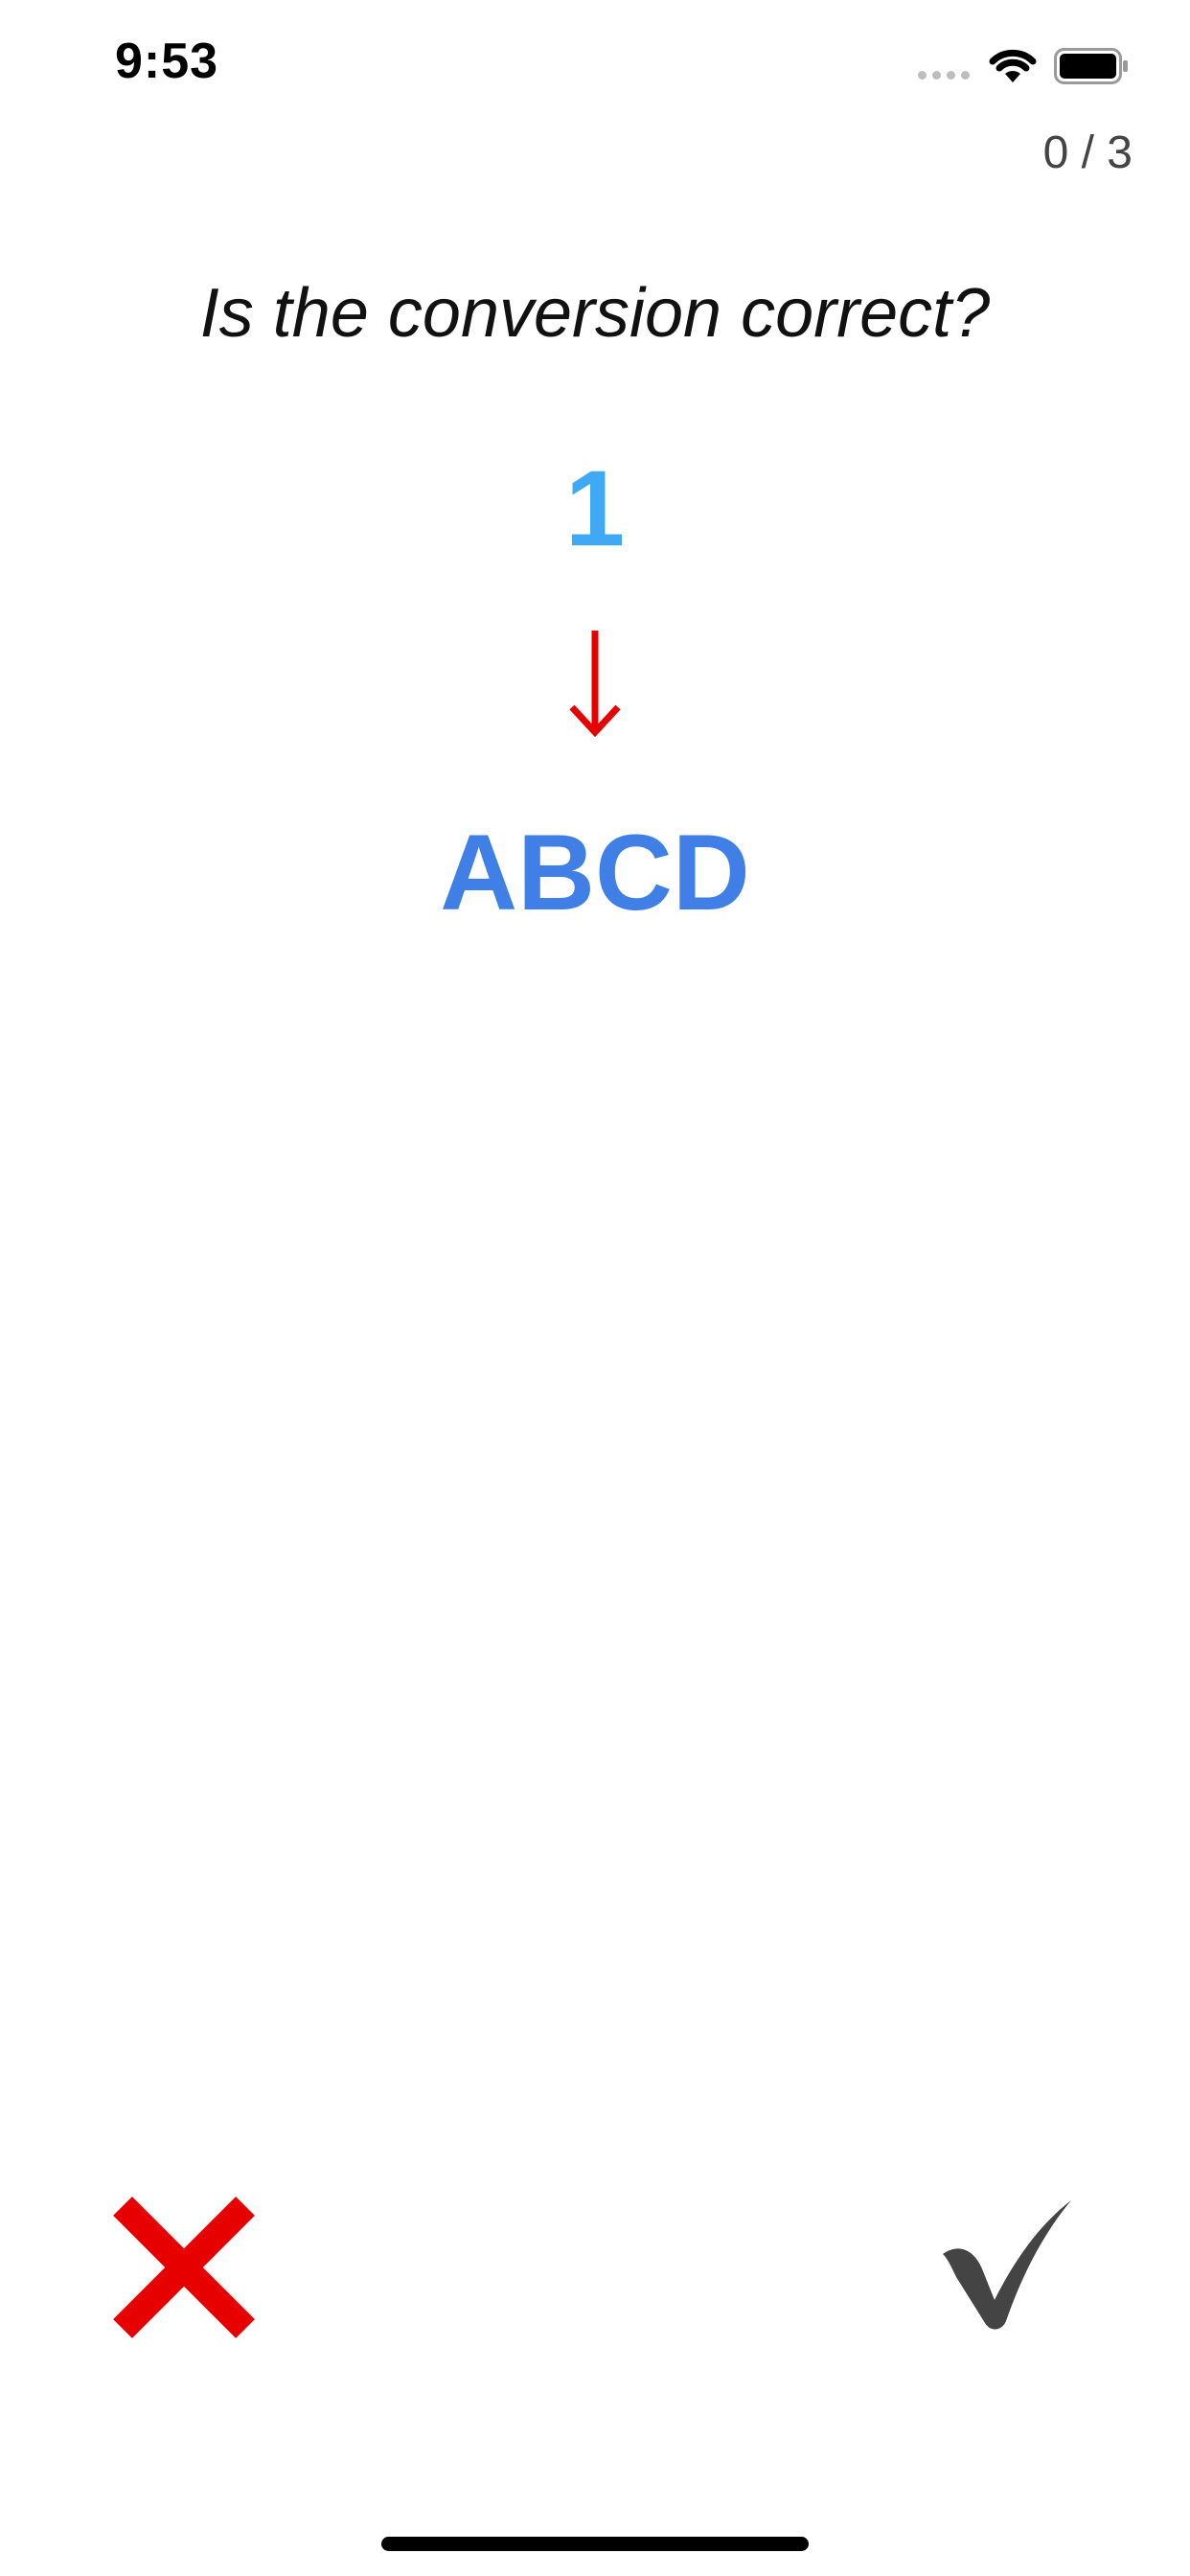 This screenshot has width=1190, height=2576. I want to click on correct-button, so click(1008, 2265).